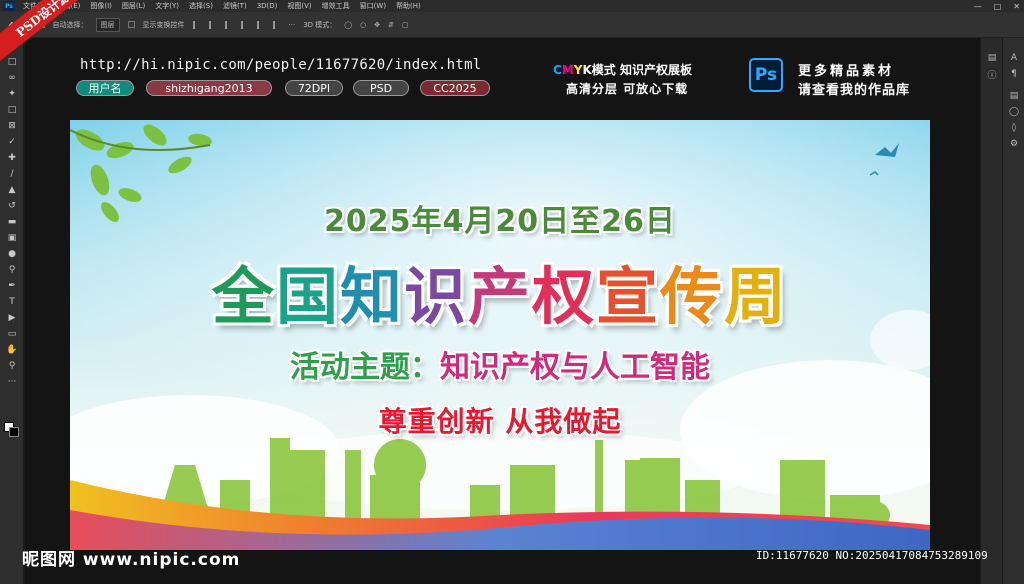  I want to click on poster-title: 全国知识产权宣传周, so click(500, 291).